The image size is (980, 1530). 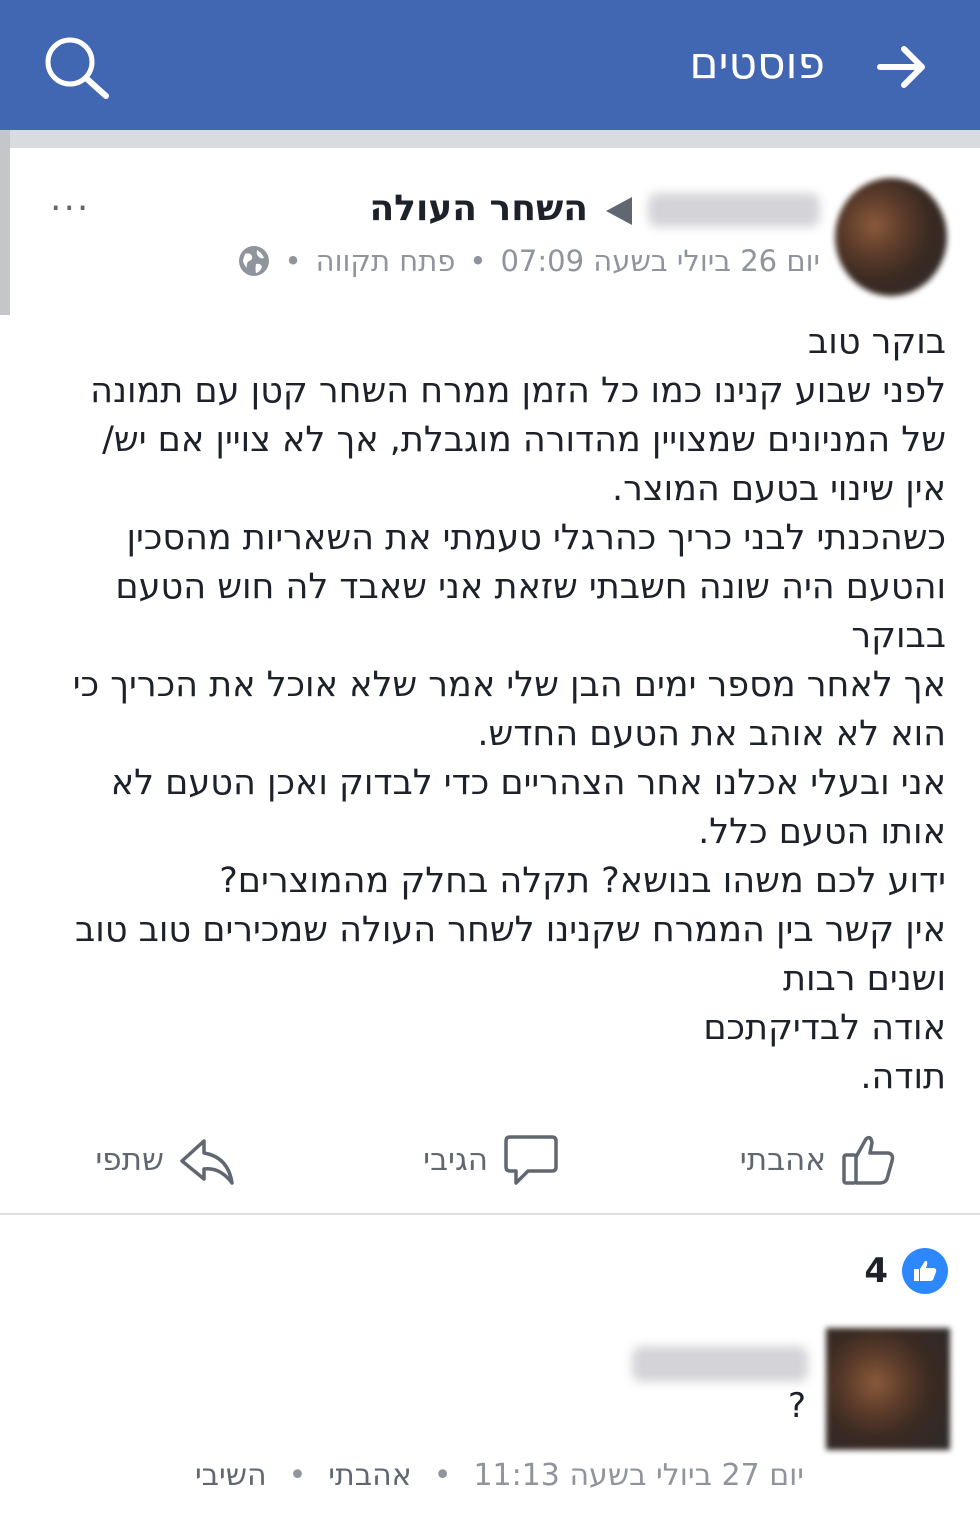 I want to click on post-location: פתח תקווה, so click(x=386, y=261).